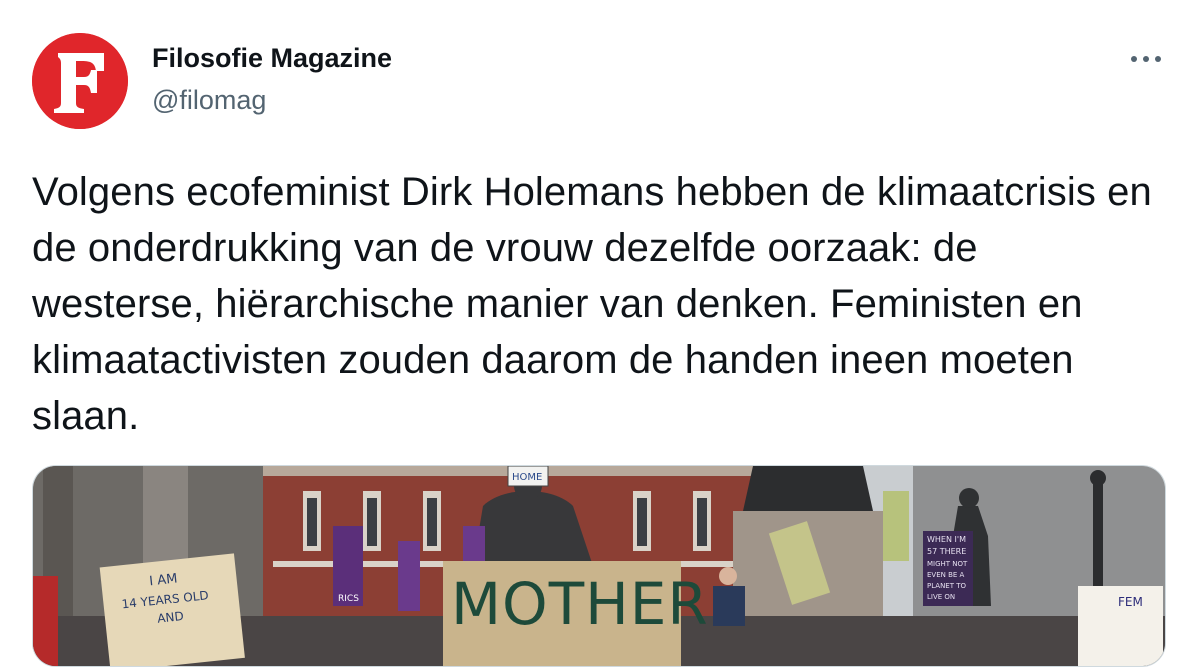 This screenshot has width=1196, height=667. What do you see at coordinates (272, 58) in the screenshot?
I see `author-name: Filosofie Magazine` at bounding box center [272, 58].